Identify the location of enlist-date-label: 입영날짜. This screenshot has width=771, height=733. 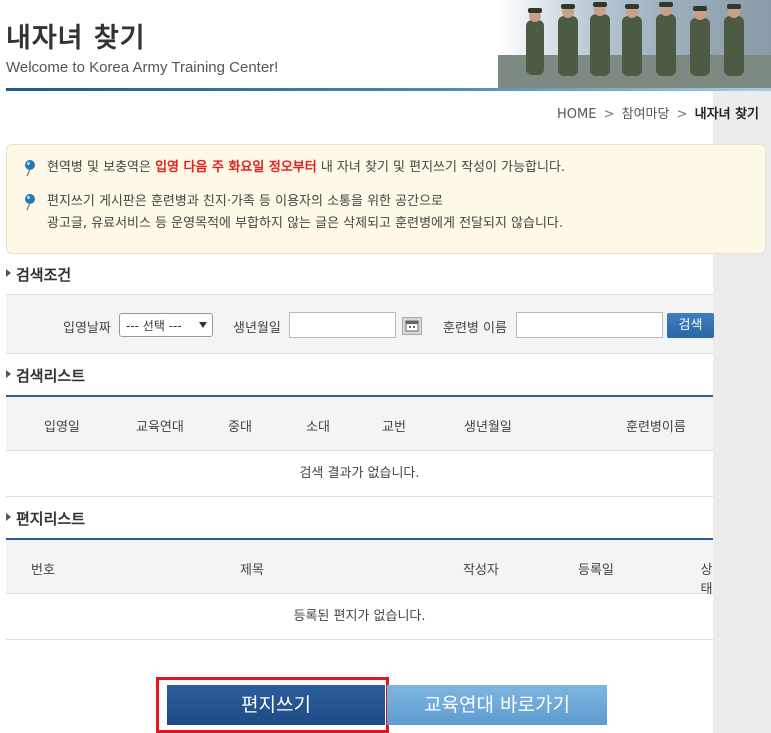
(87, 328).